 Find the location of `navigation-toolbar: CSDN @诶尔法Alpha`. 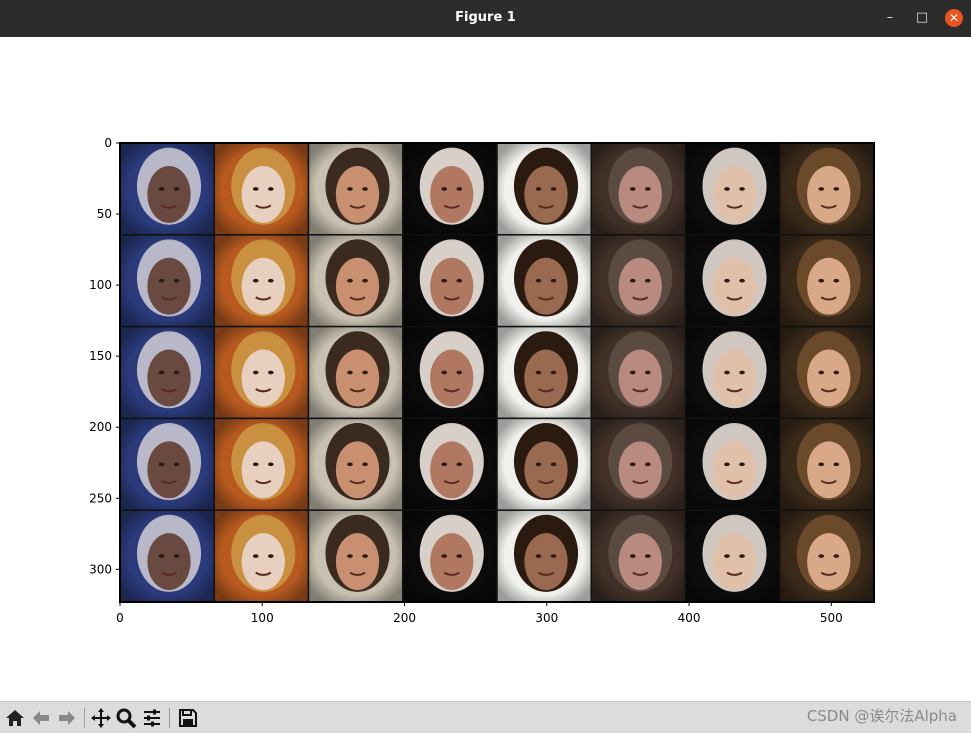

navigation-toolbar: CSDN @诶尔法Alpha is located at coordinates (485, 717).